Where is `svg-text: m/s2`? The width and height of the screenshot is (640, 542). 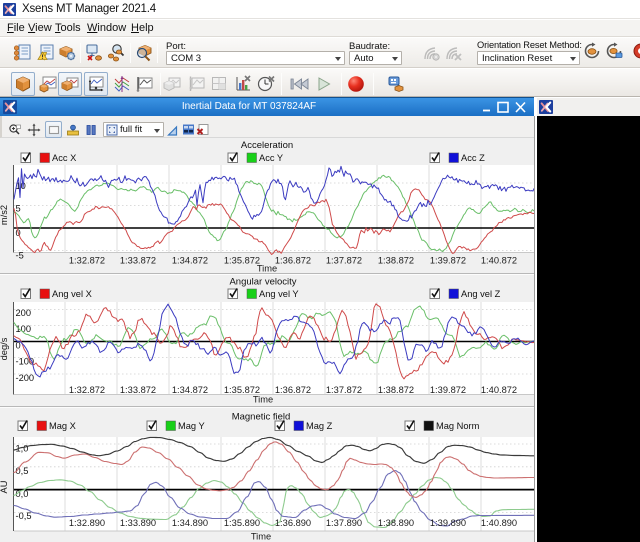
svg-text: m/s2 is located at coordinates (4, 215).